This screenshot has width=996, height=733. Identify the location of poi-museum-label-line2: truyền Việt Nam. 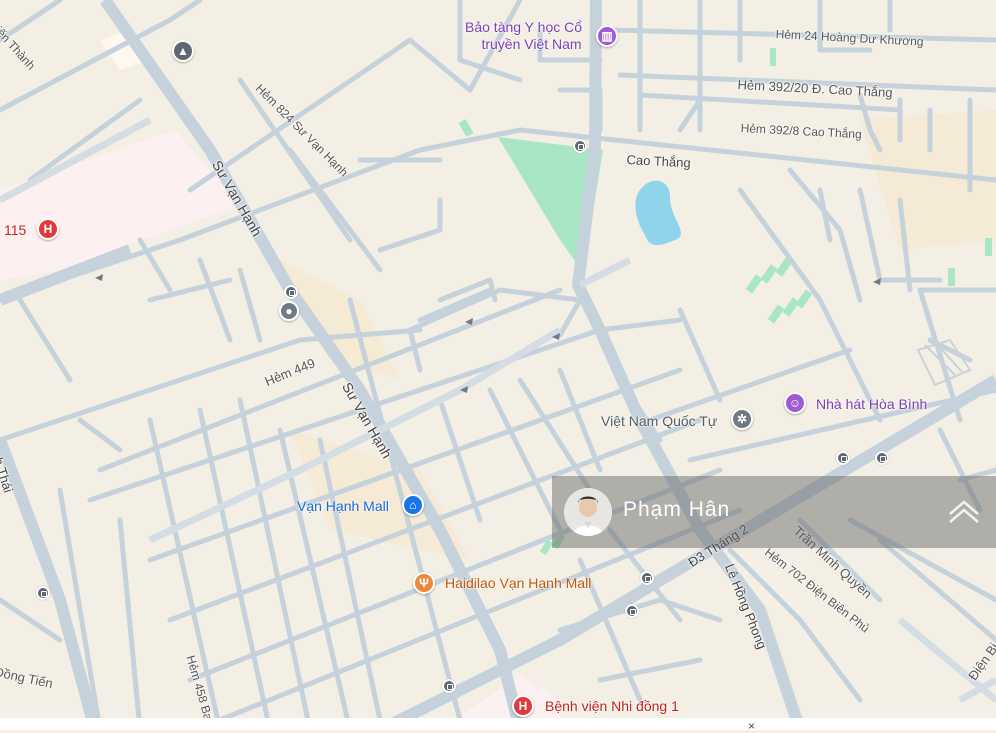
(531, 44).